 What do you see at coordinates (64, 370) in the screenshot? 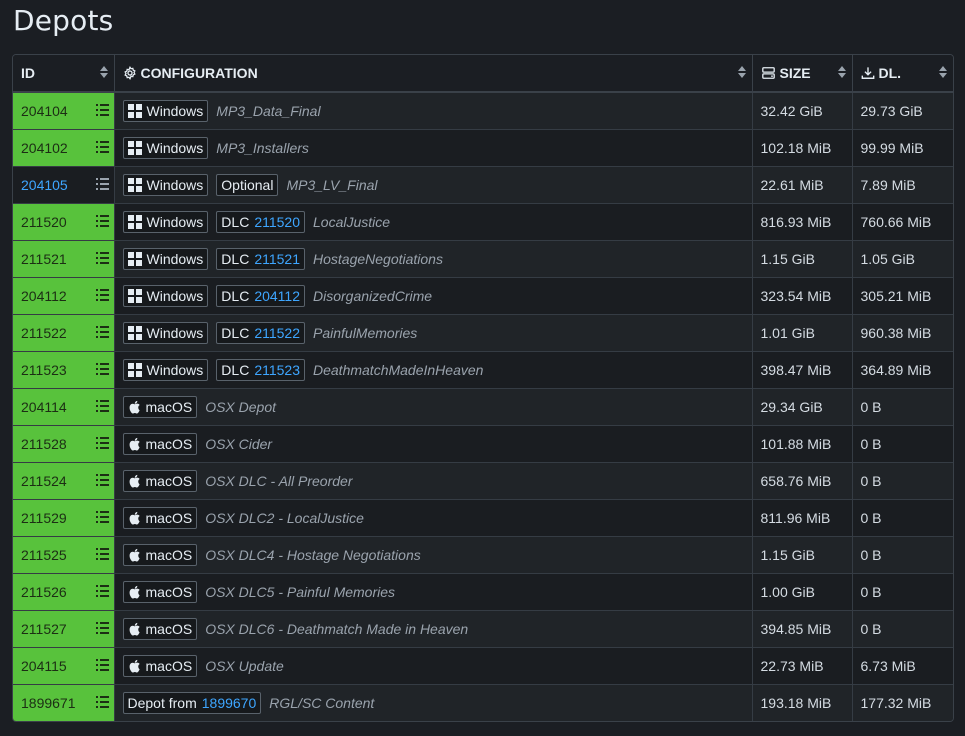
I see `depot-id-cell: 211523` at bounding box center [64, 370].